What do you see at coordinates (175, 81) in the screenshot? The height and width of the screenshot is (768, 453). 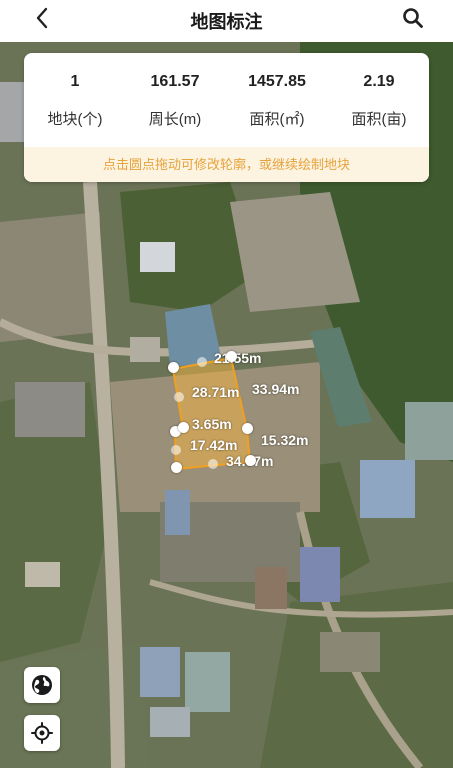 I see `stat-value: 161.57` at bounding box center [175, 81].